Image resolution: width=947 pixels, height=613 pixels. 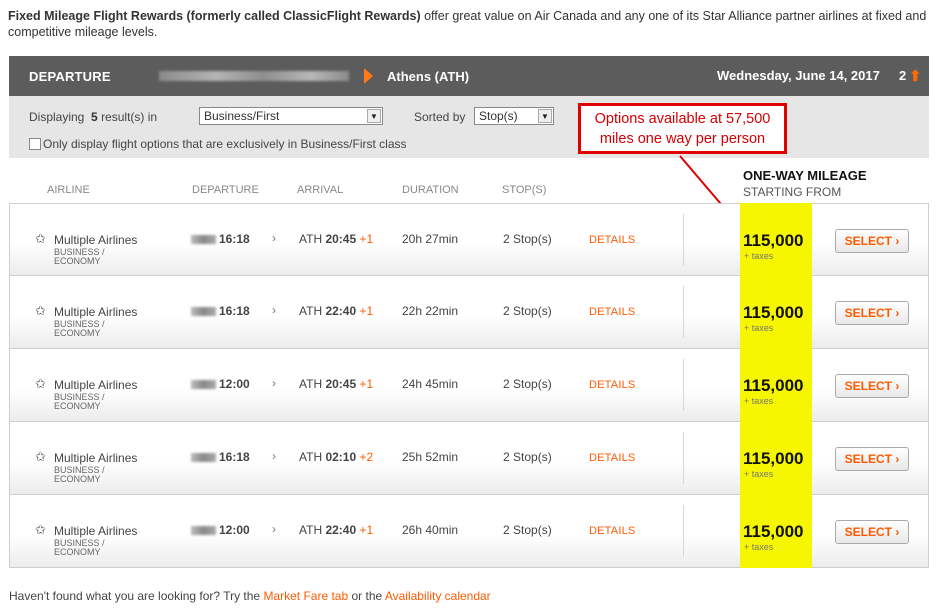 I want to click on duration: 24h 45min, so click(x=430, y=384).